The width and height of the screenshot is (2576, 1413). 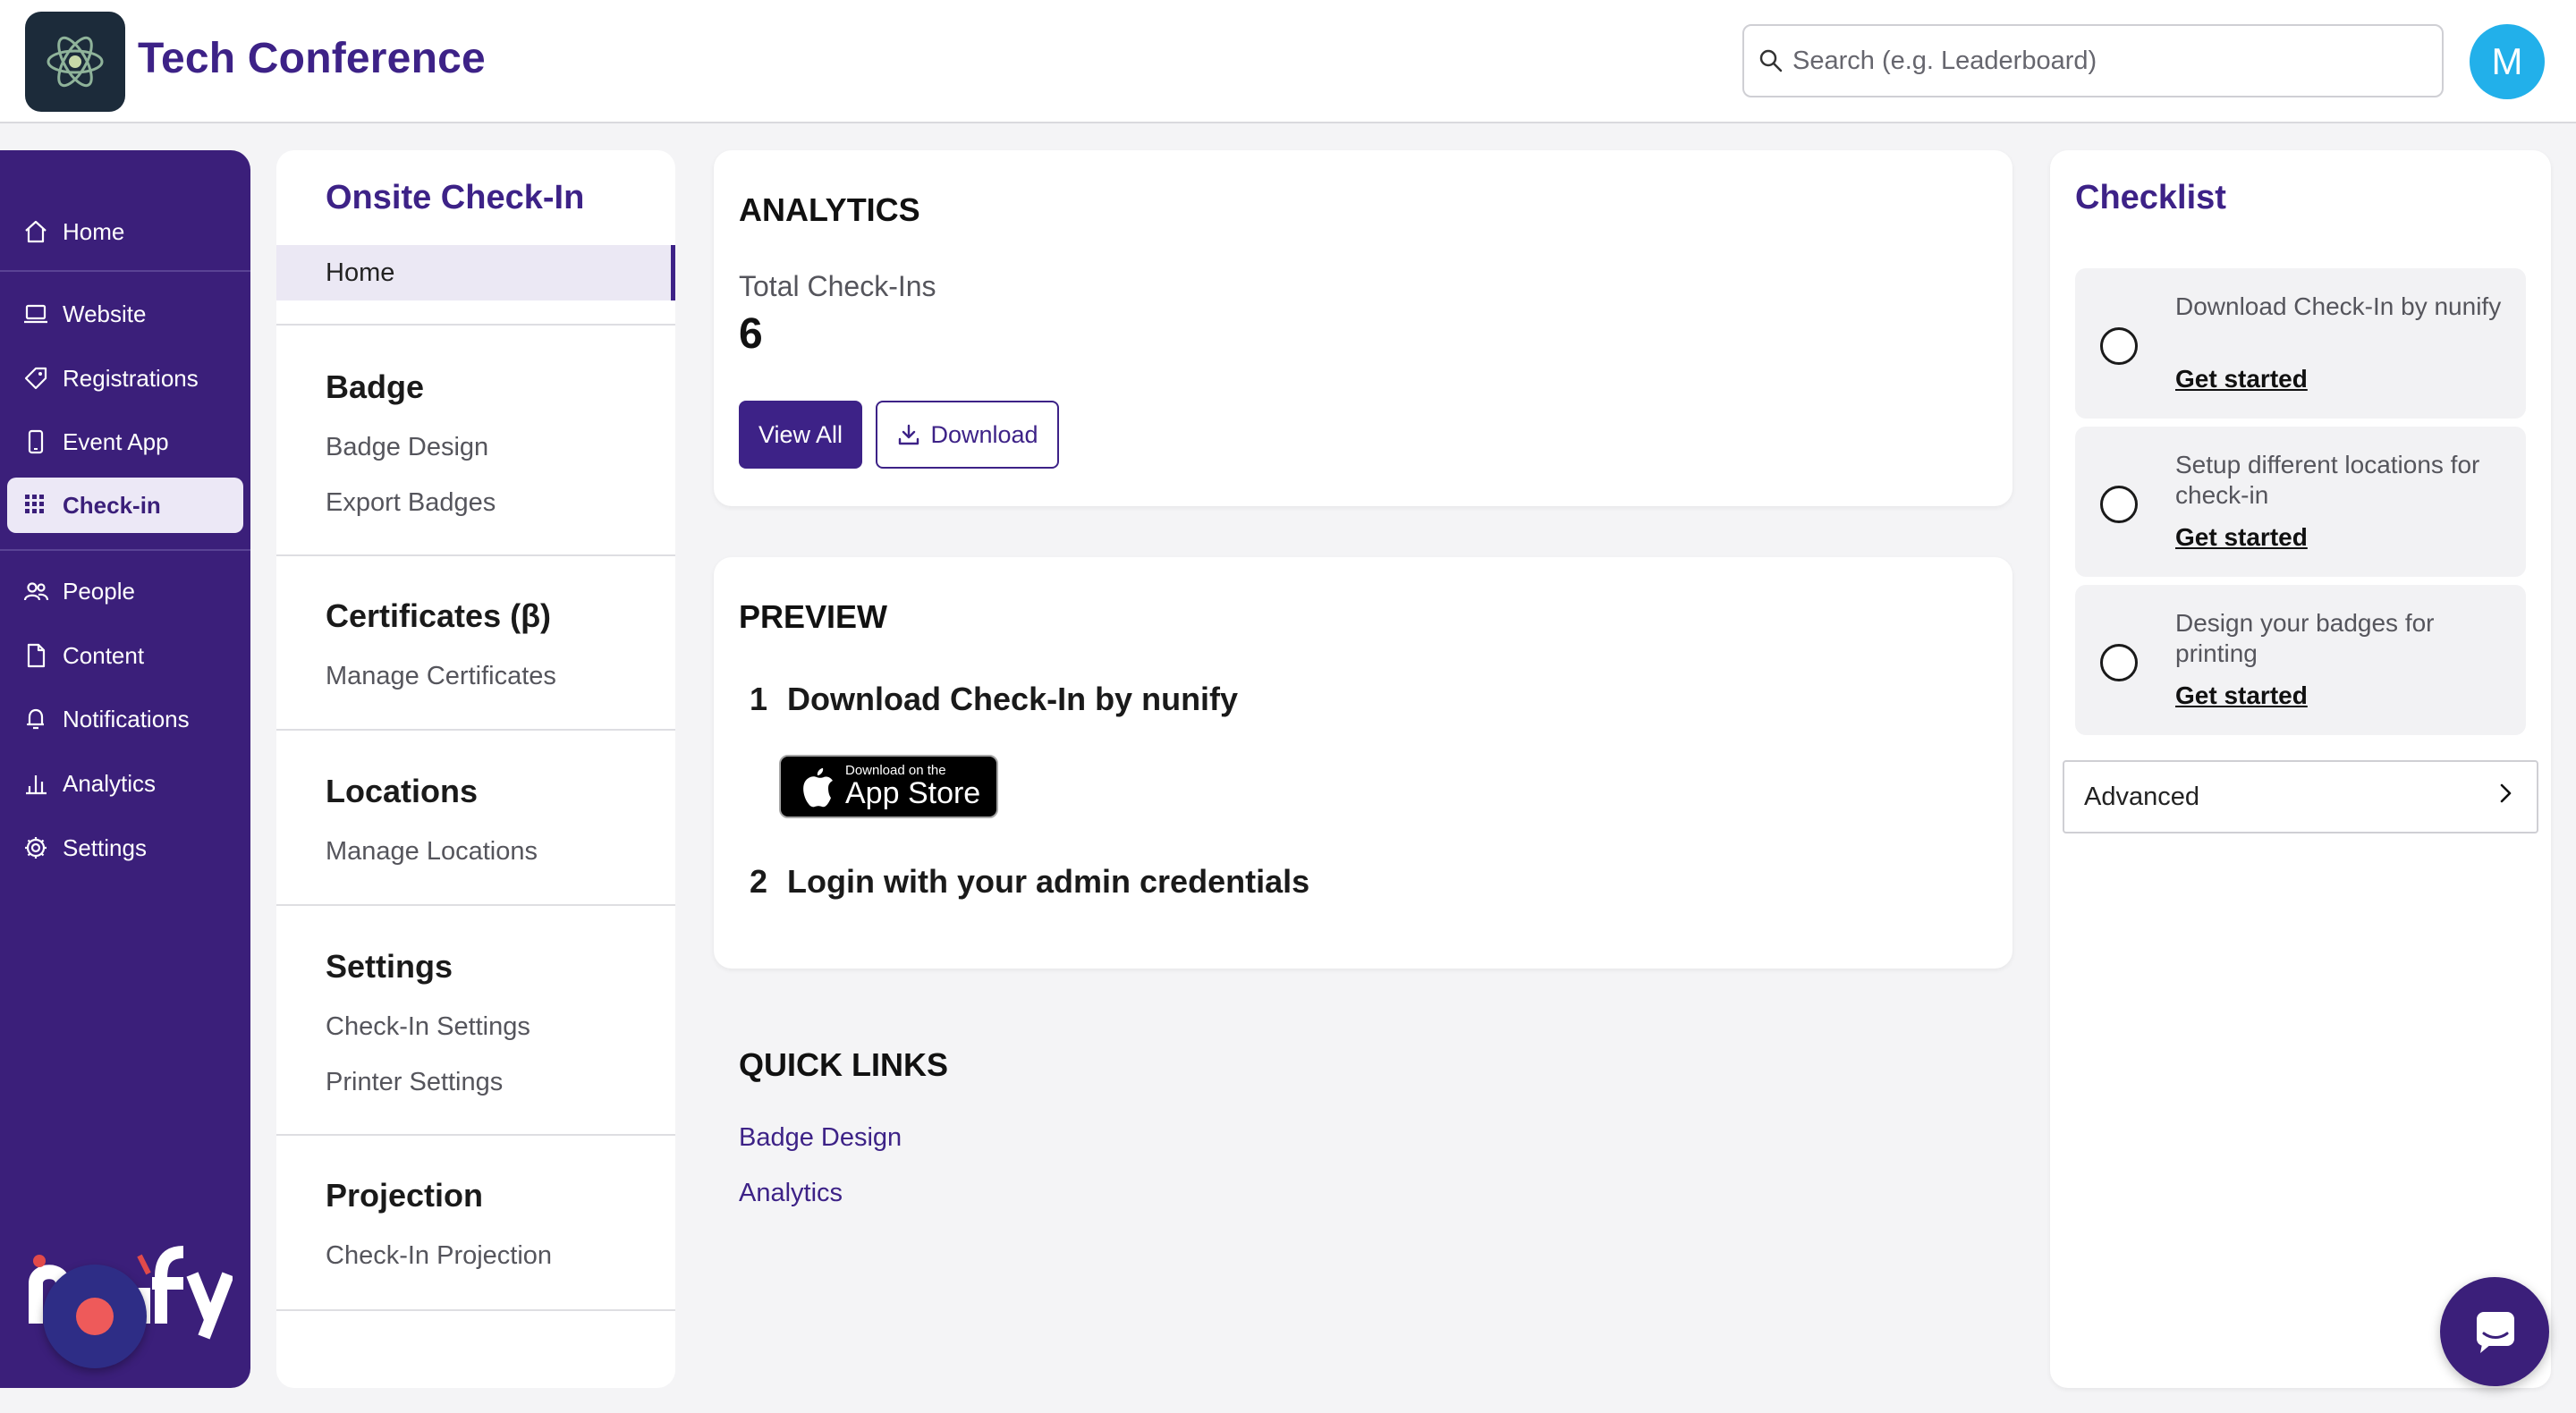 What do you see at coordinates (35, 847) in the screenshot?
I see `gear-icon` at bounding box center [35, 847].